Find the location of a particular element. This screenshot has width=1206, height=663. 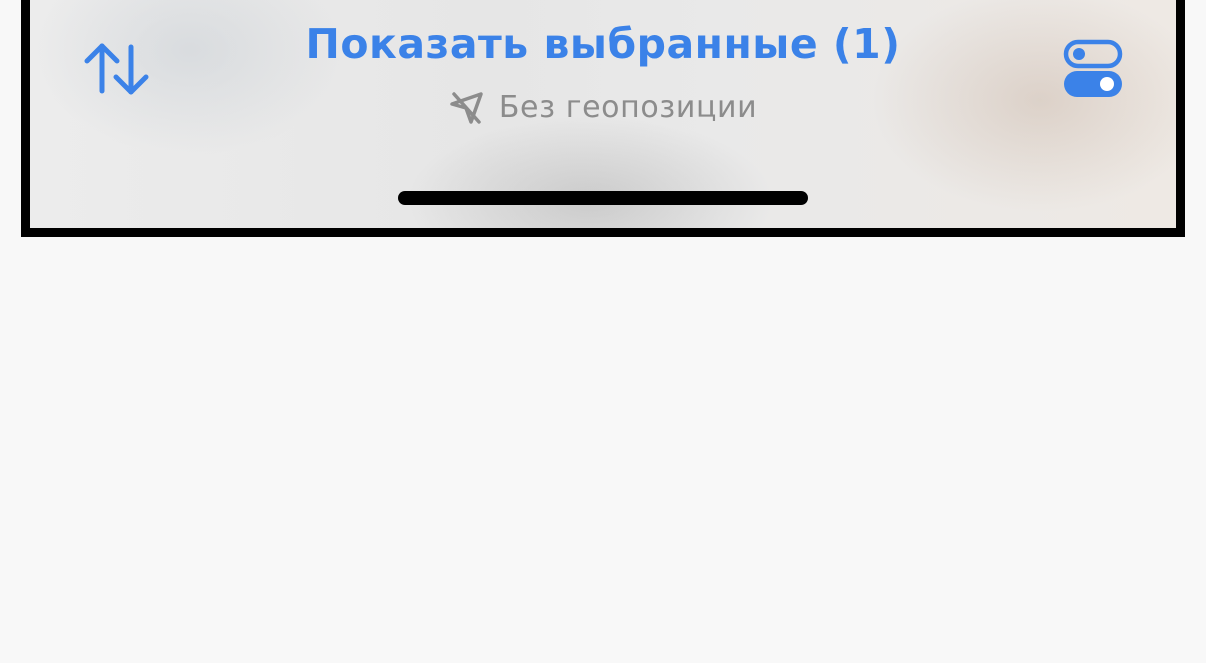

location-slash-icon is located at coordinates (466, 107).